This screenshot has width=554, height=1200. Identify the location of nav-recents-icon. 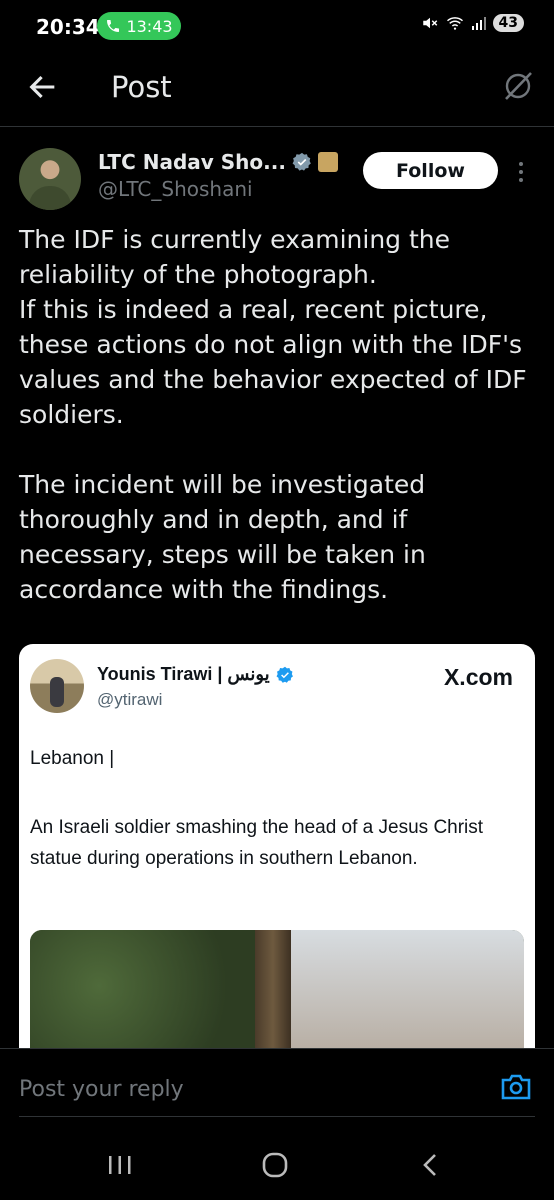
(120, 1165).